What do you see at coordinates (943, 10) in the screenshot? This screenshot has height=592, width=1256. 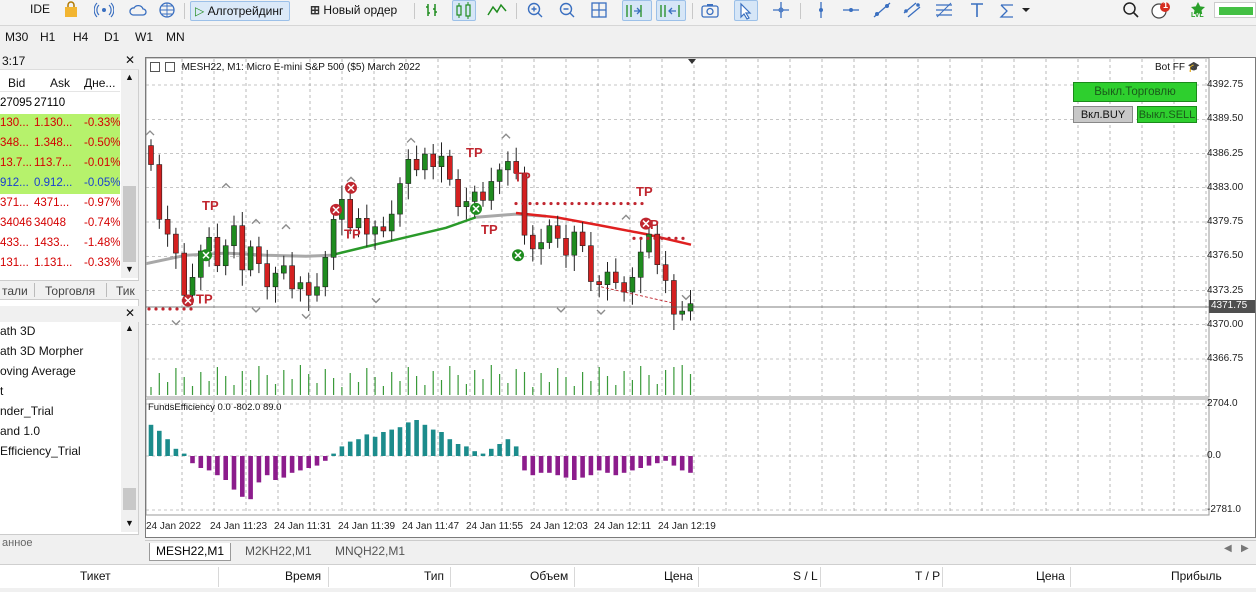 I see `fibonacci-icon` at bounding box center [943, 10].